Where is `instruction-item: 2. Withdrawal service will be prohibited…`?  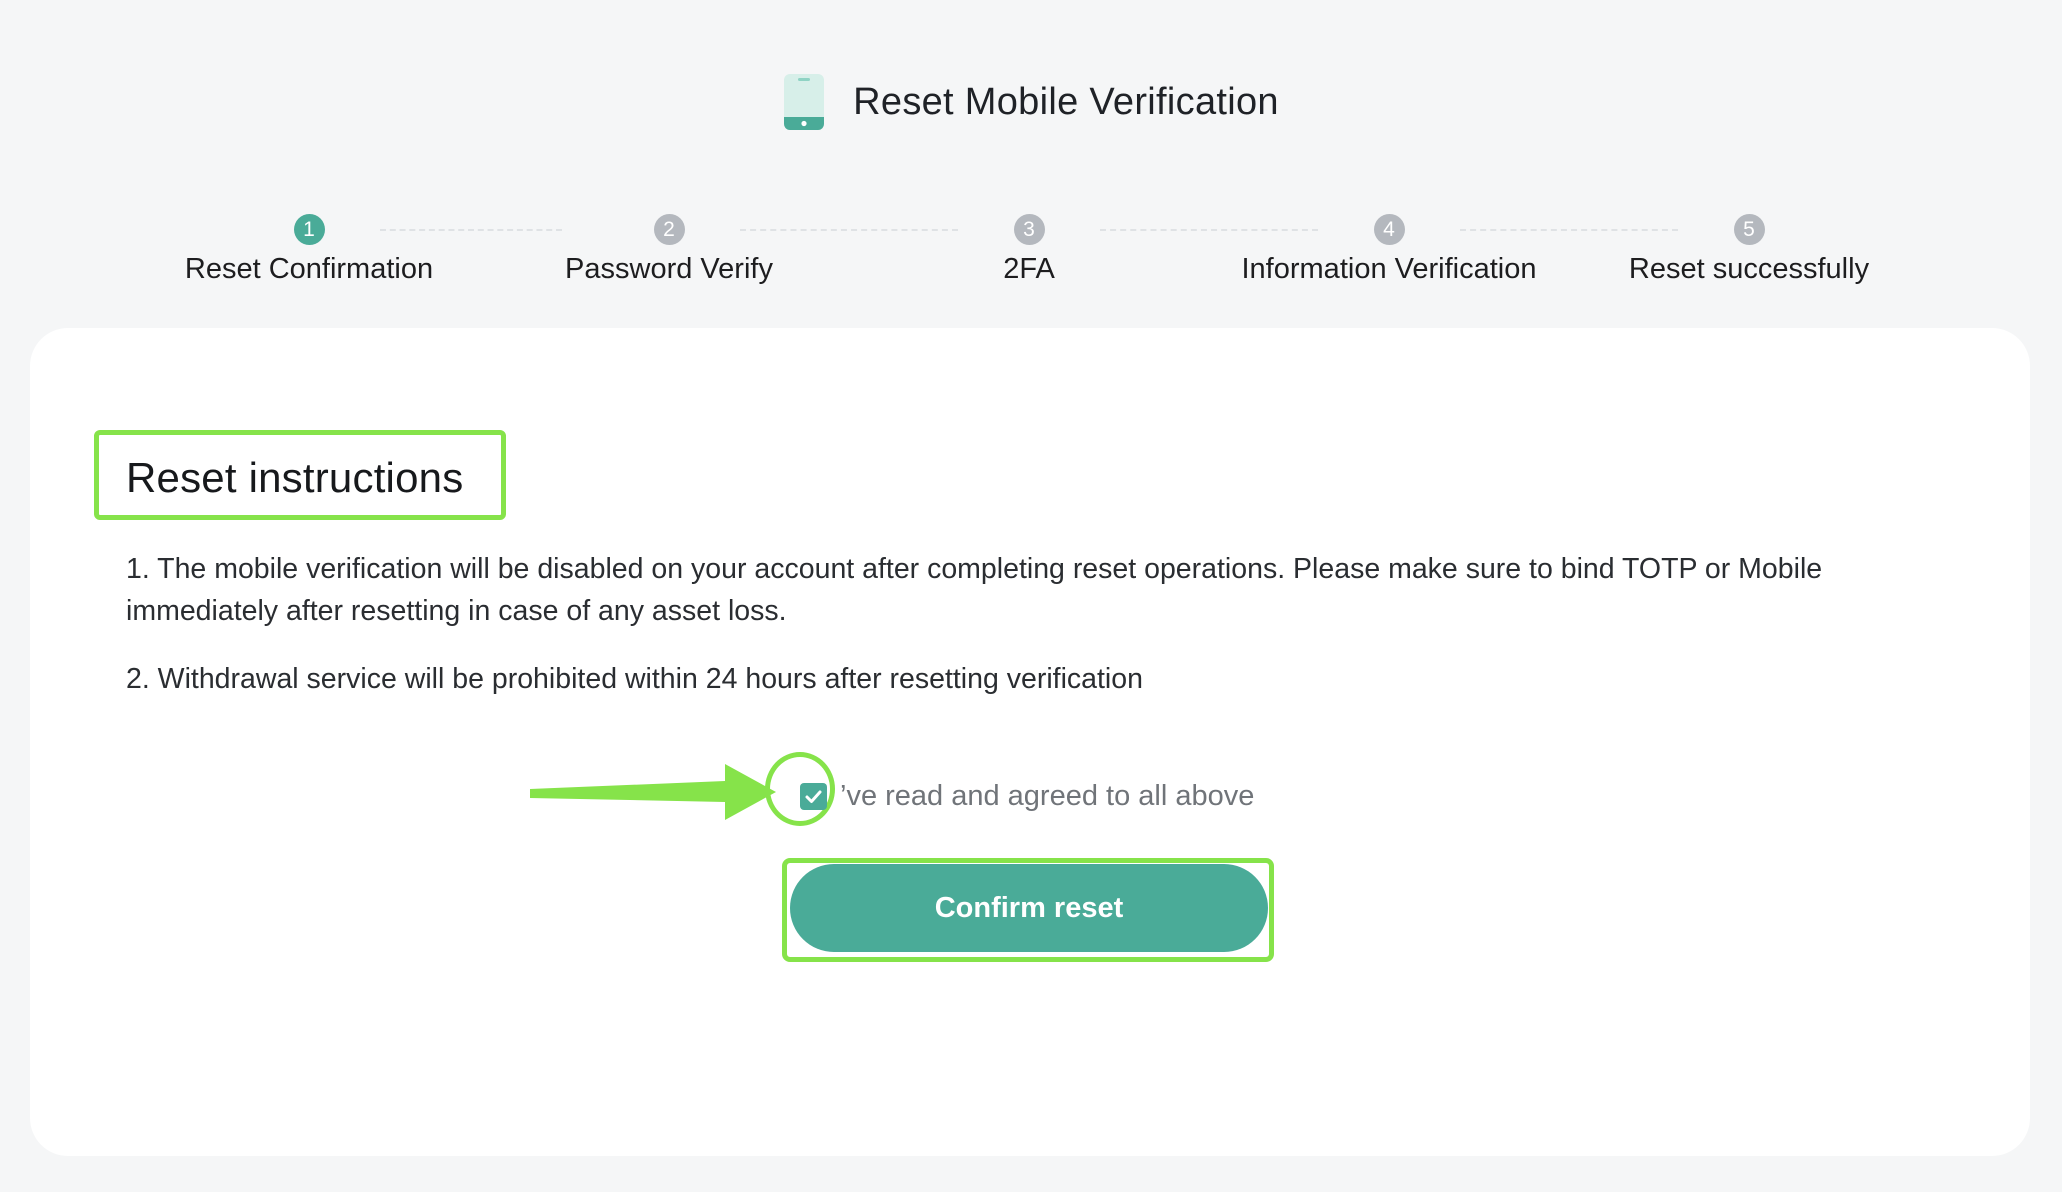 instruction-item: 2. Withdrawal service will be prohibited… is located at coordinates (634, 679).